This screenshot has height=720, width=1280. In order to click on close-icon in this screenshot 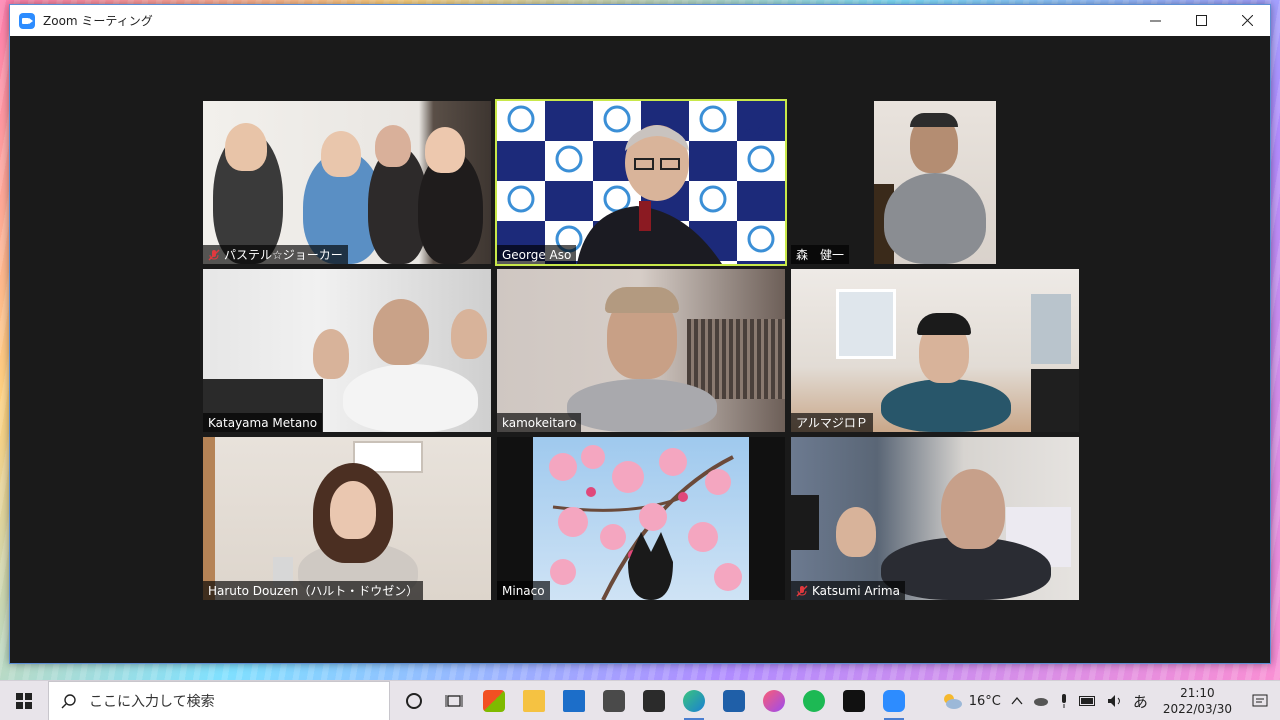, I will do `click(1247, 20)`.